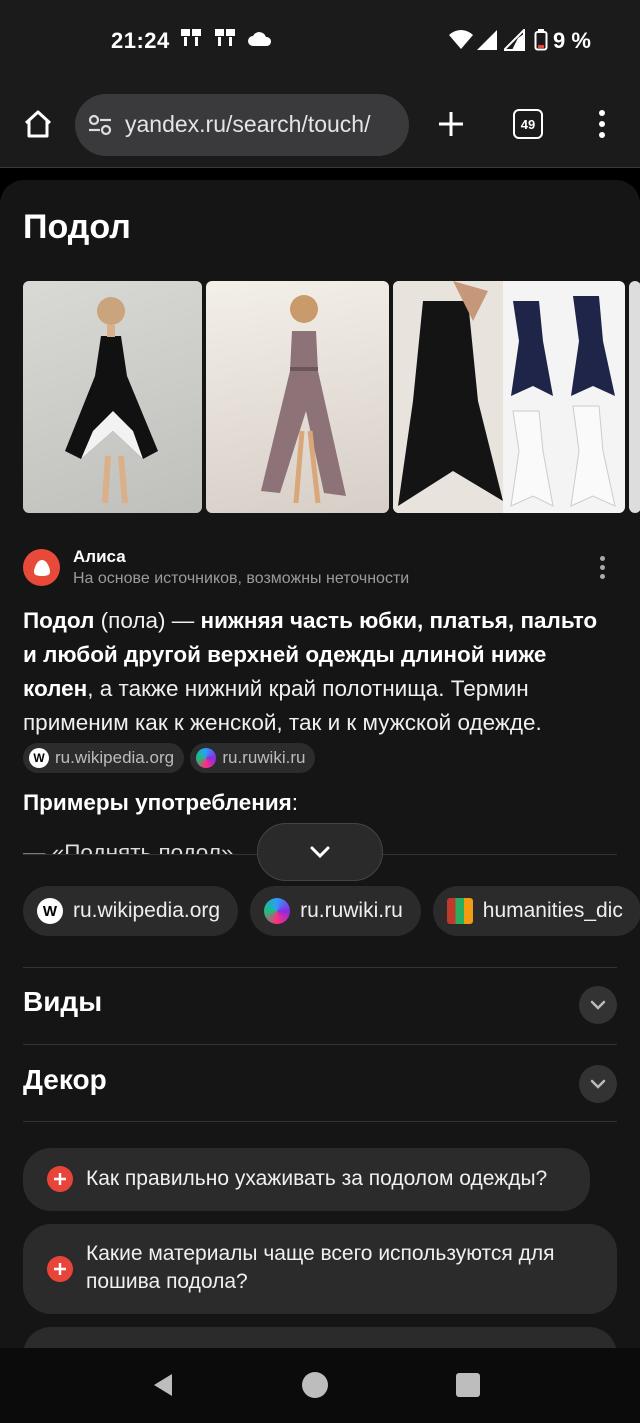 This screenshot has width=640, height=1423. I want to click on source-chip-humanities: humanities_dic, so click(536, 911).